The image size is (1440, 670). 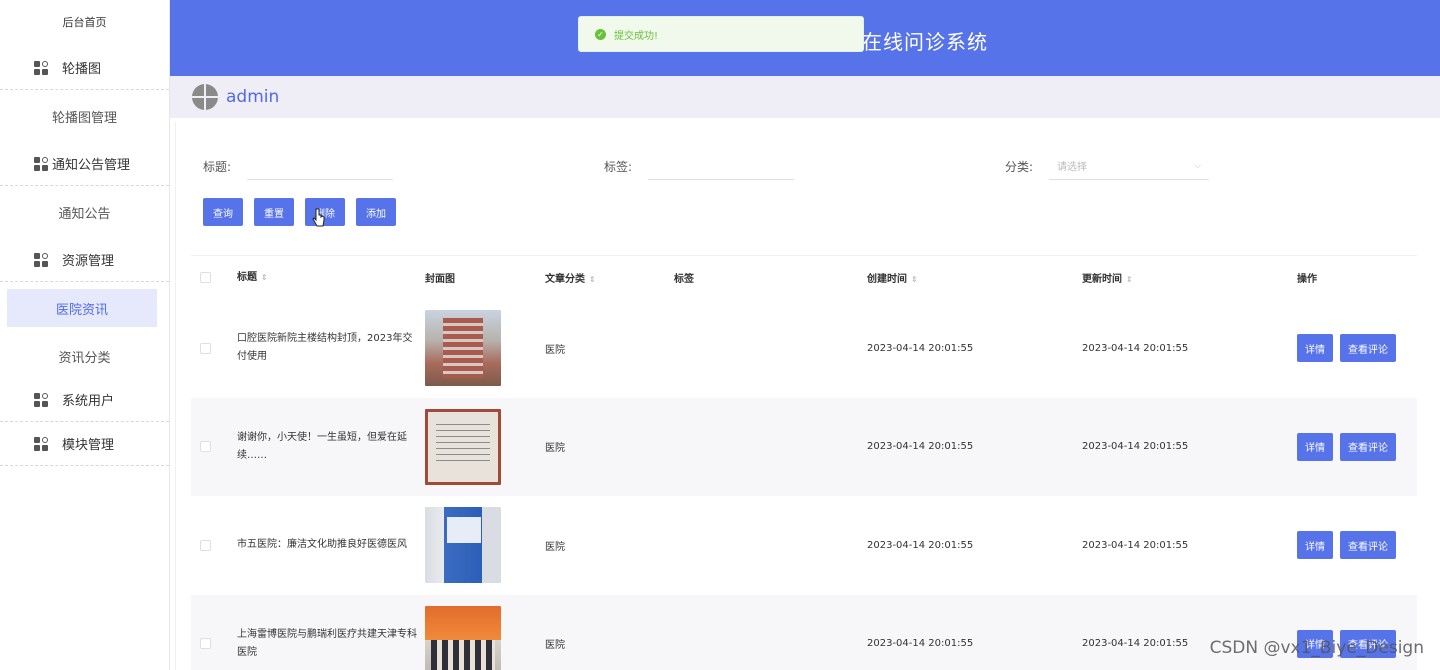 What do you see at coordinates (684, 279) in the screenshot?
I see `header-tag: 标签` at bounding box center [684, 279].